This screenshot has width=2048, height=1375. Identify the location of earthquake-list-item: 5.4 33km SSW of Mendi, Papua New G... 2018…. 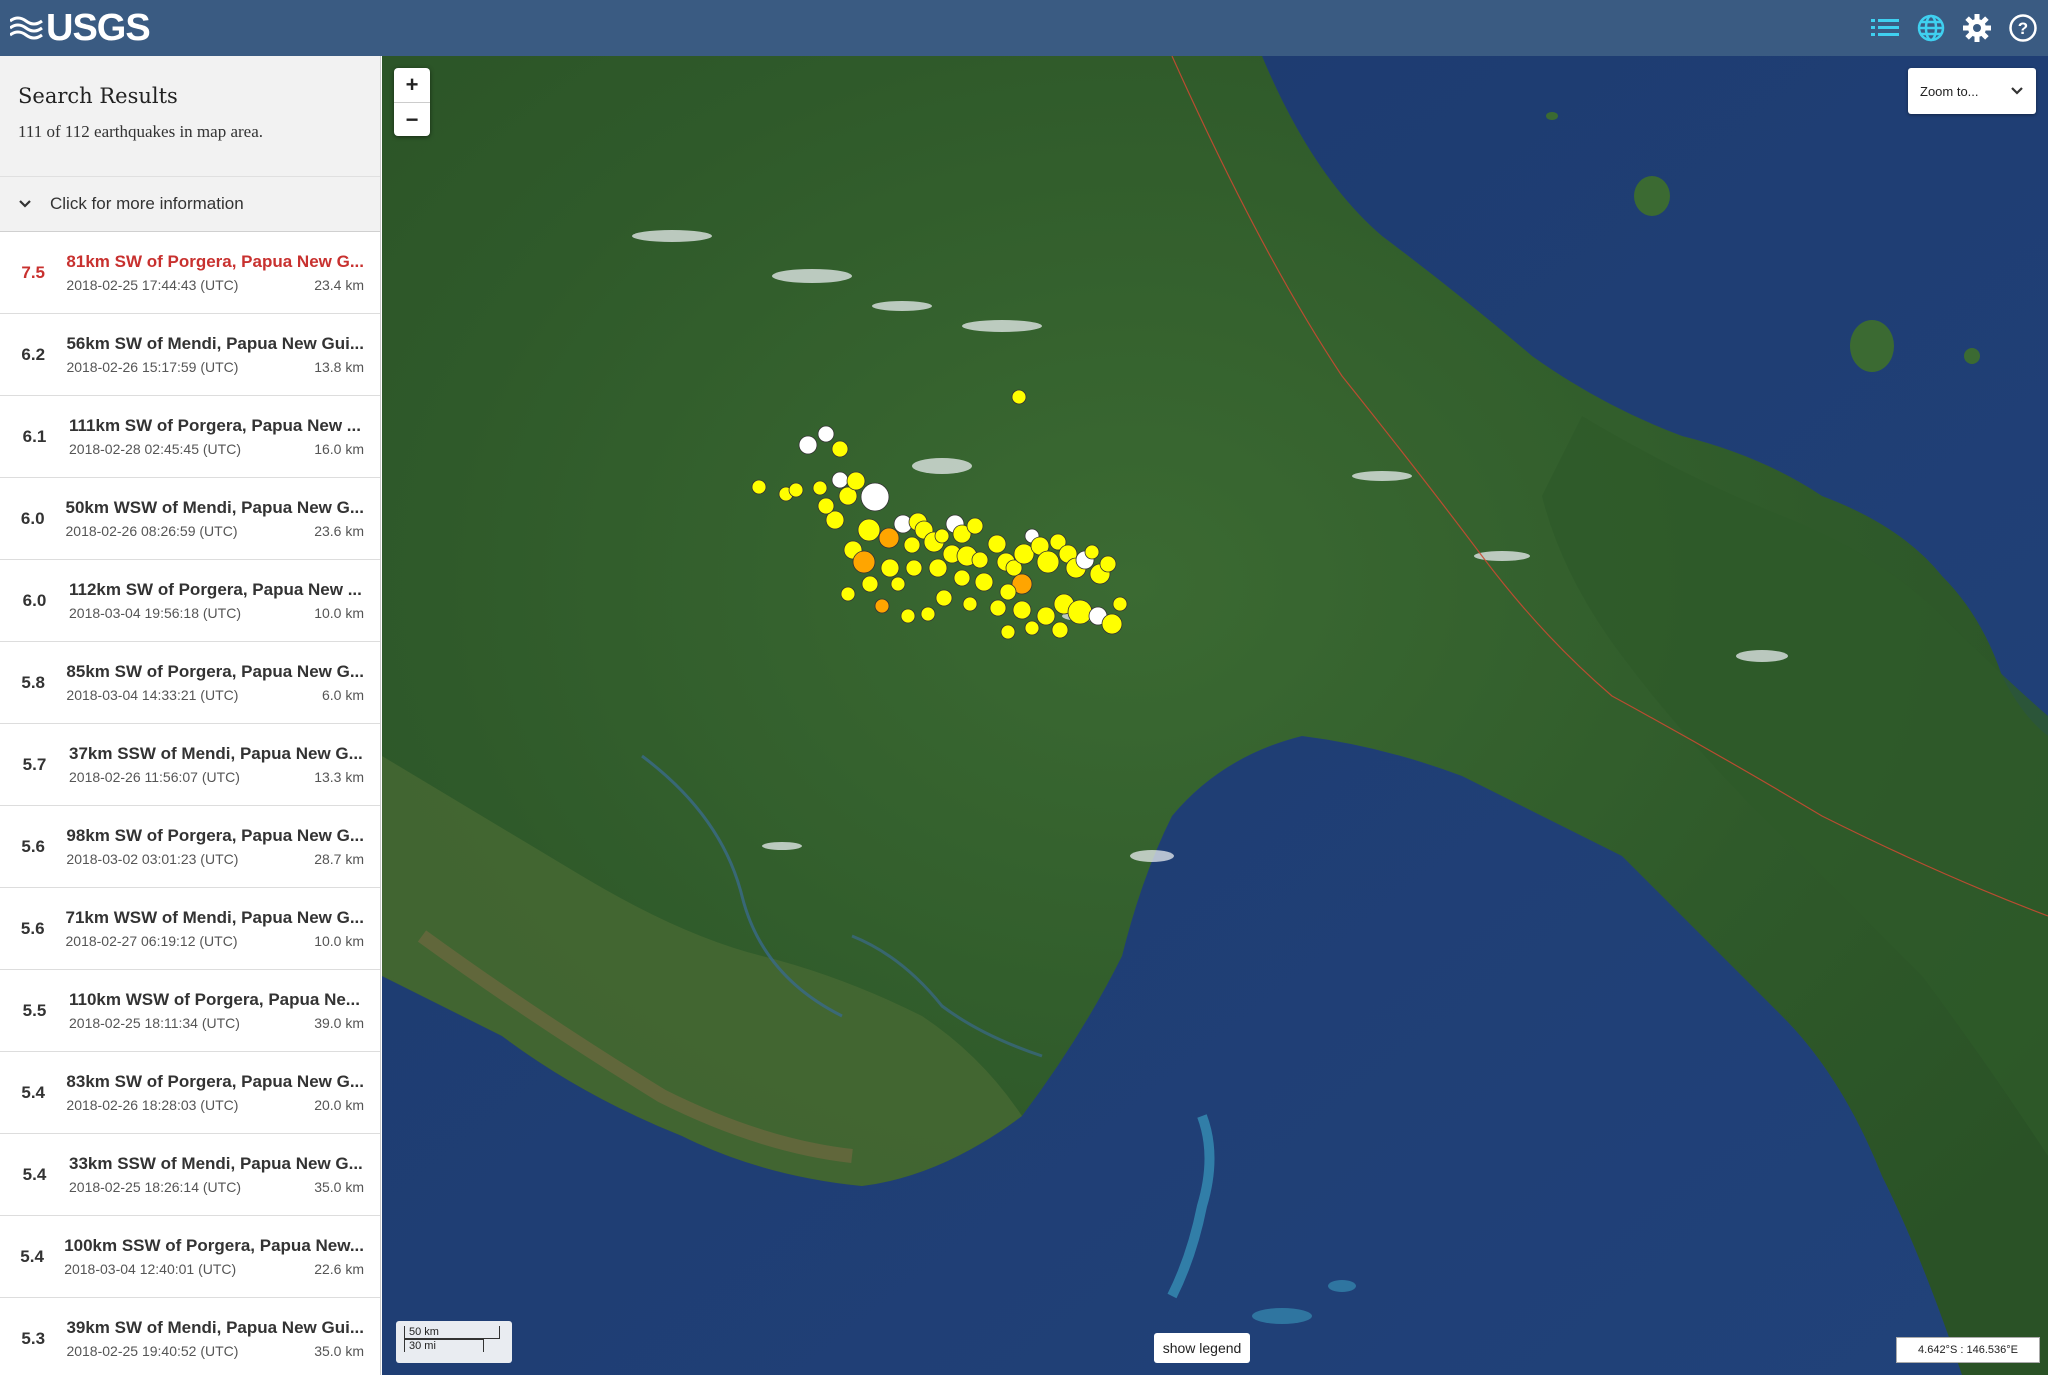
(190, 1175).